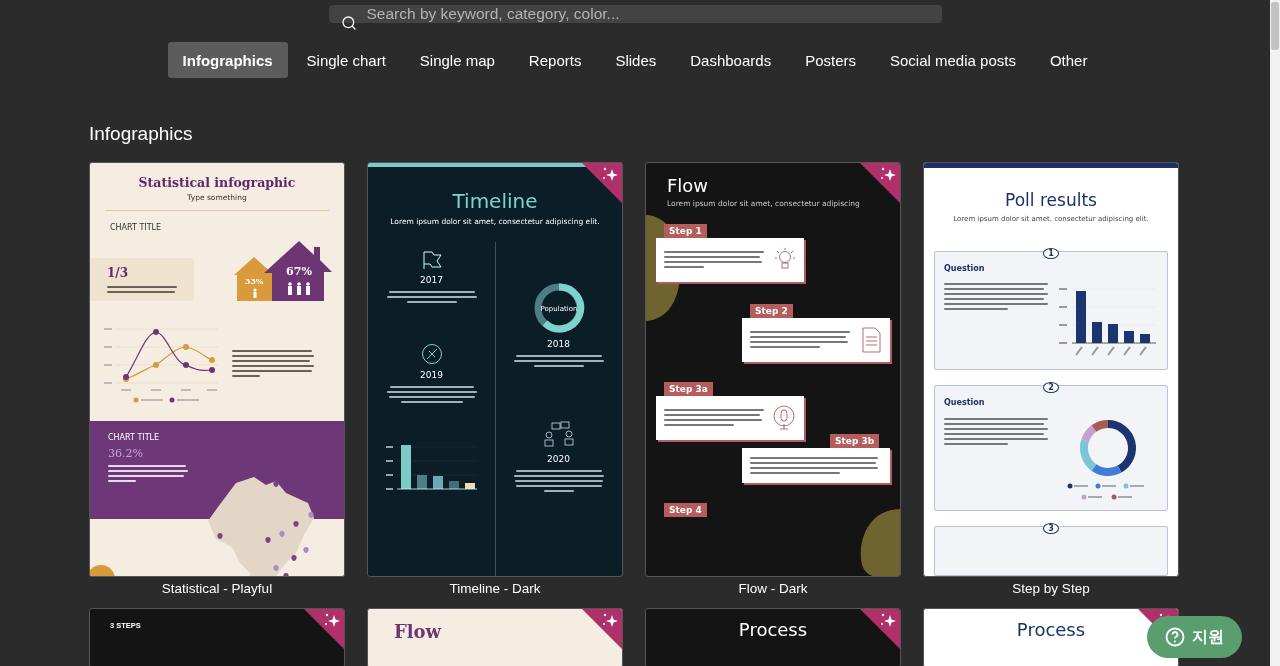  I want to click on category-tab: Dashboards, so click(731, 60).